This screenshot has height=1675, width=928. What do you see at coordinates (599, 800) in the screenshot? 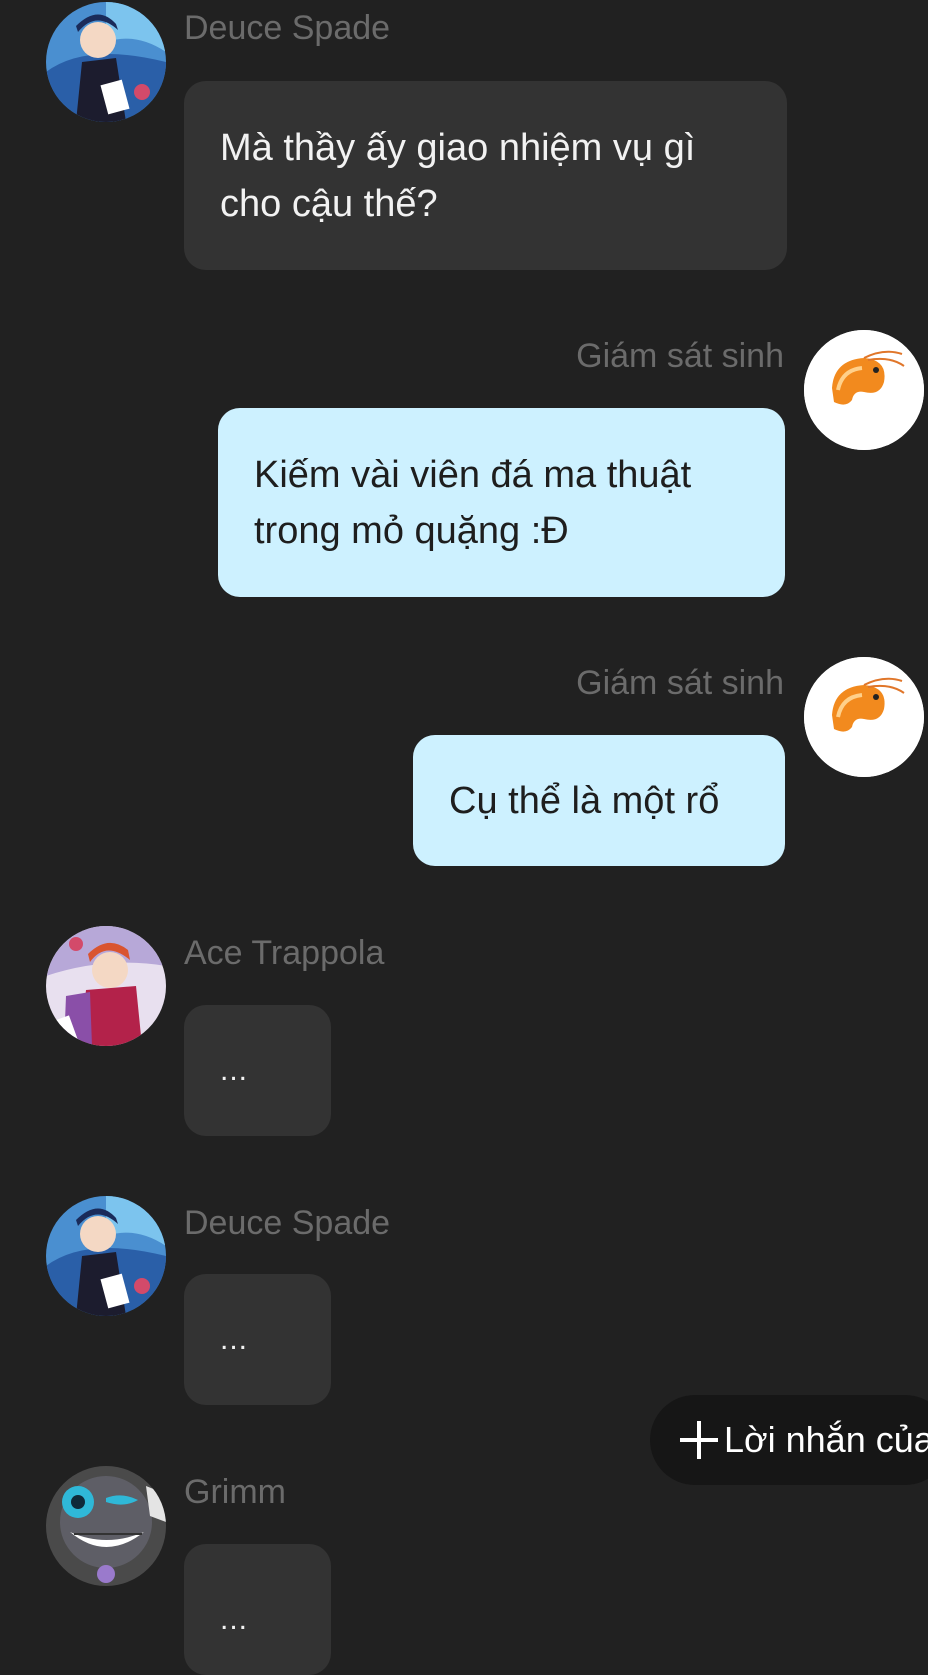
I see `message-bubble: Cụ thể là một rổ` at bounding box center [599, 800].